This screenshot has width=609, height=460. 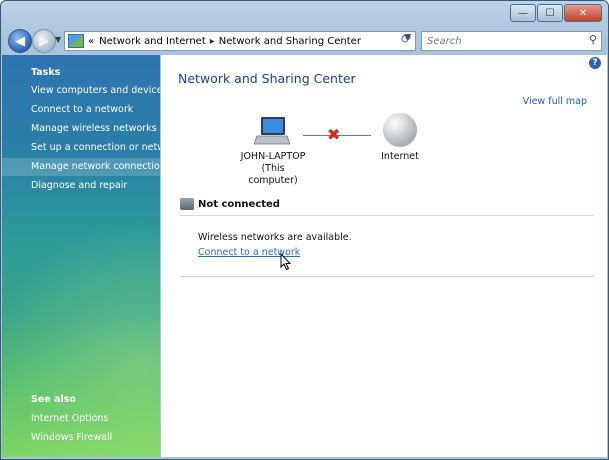 I want to click on wireless-available-text: Wireless networks are available., so click(x=275, y=237).